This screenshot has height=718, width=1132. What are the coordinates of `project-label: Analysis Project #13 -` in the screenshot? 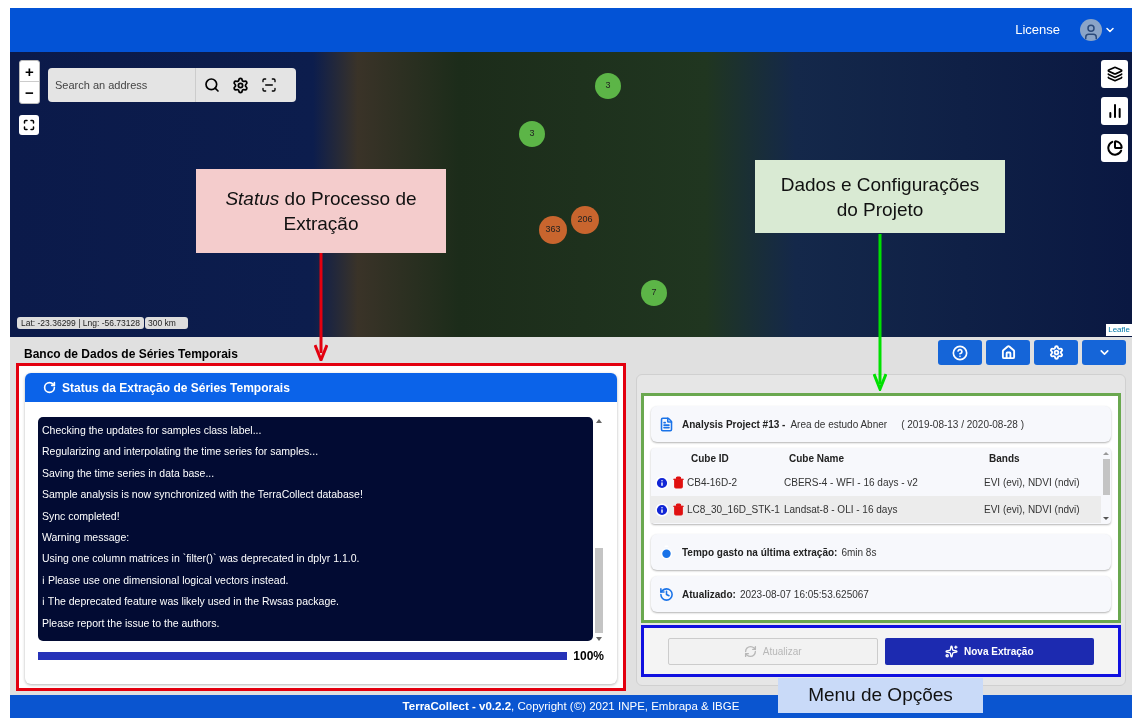 It's located at (734, 424).